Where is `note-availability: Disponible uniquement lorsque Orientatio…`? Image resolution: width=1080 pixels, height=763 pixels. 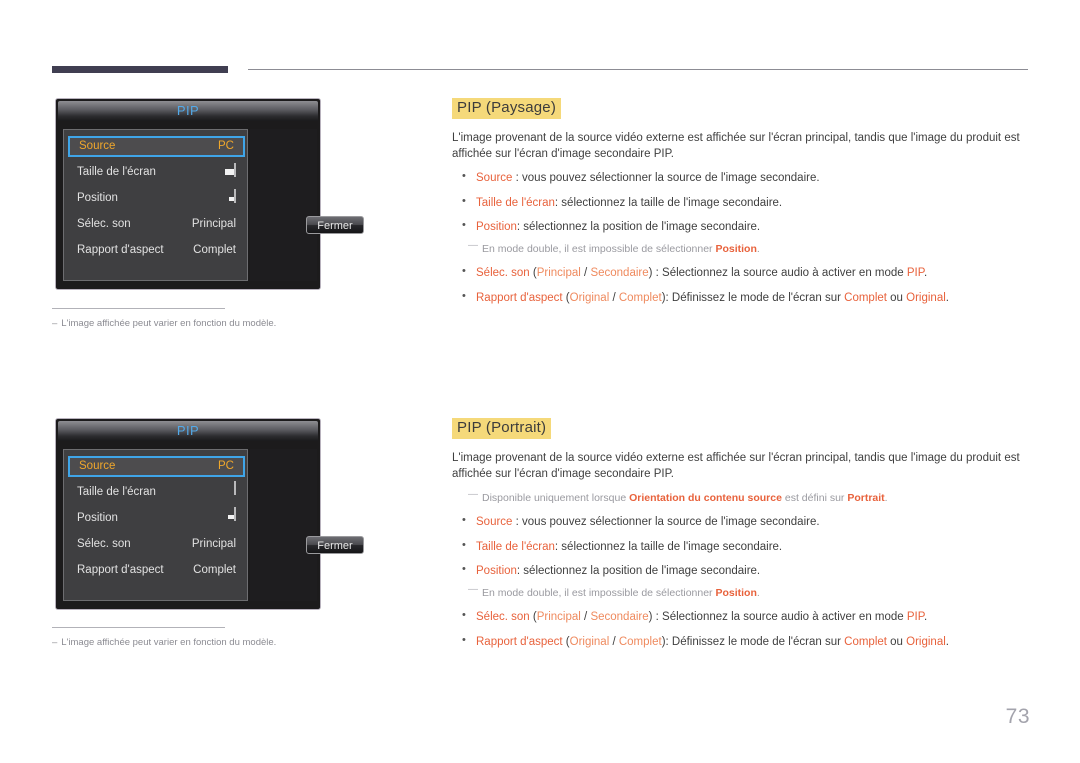 note-availability: Disponible uniquement lorsque Orientatio… is located at coordinates (742, 497).